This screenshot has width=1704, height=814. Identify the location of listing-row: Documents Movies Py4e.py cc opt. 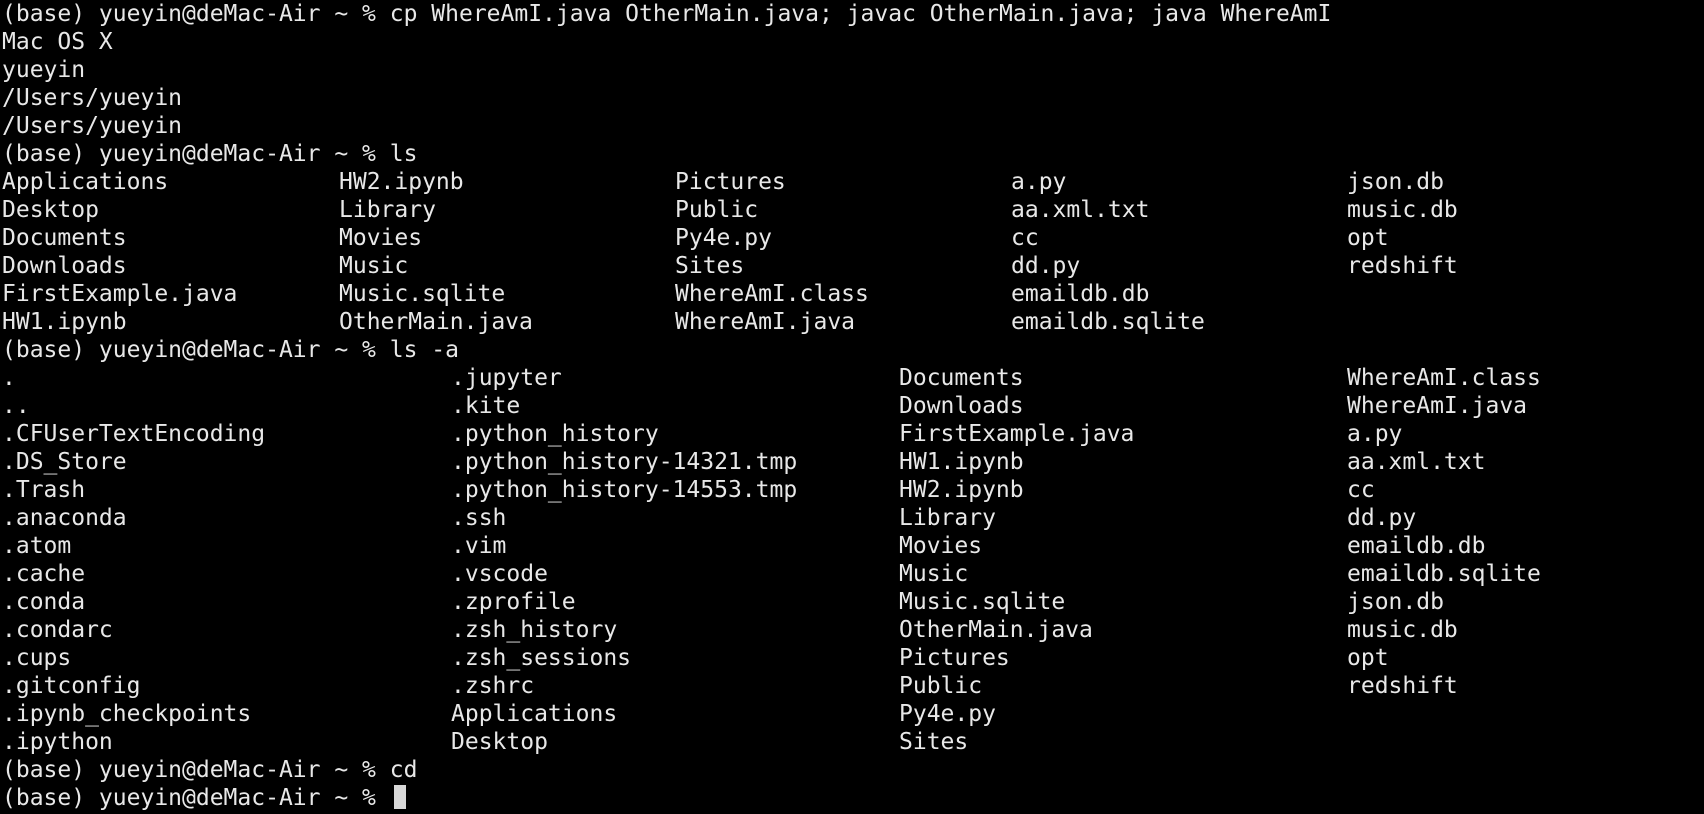
(852, 238).